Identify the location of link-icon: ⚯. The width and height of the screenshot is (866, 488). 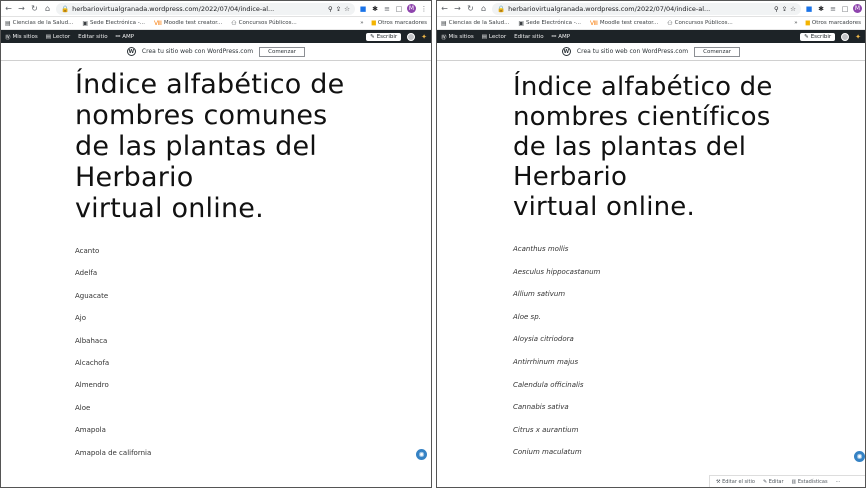
(118, 36).